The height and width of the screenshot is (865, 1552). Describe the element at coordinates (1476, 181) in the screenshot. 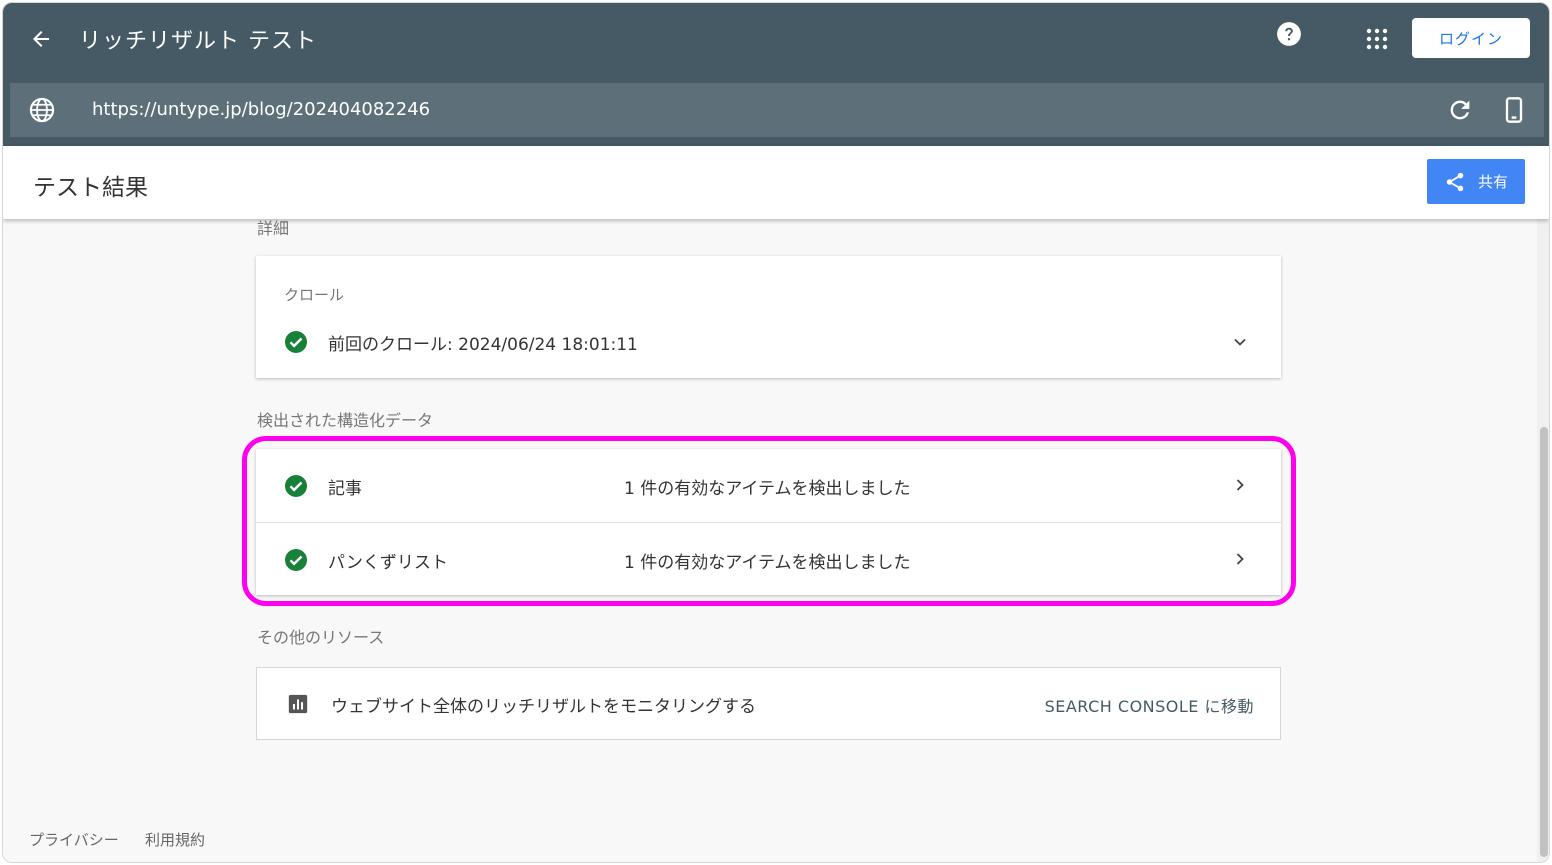

I see `share-button: 共有` at that location.